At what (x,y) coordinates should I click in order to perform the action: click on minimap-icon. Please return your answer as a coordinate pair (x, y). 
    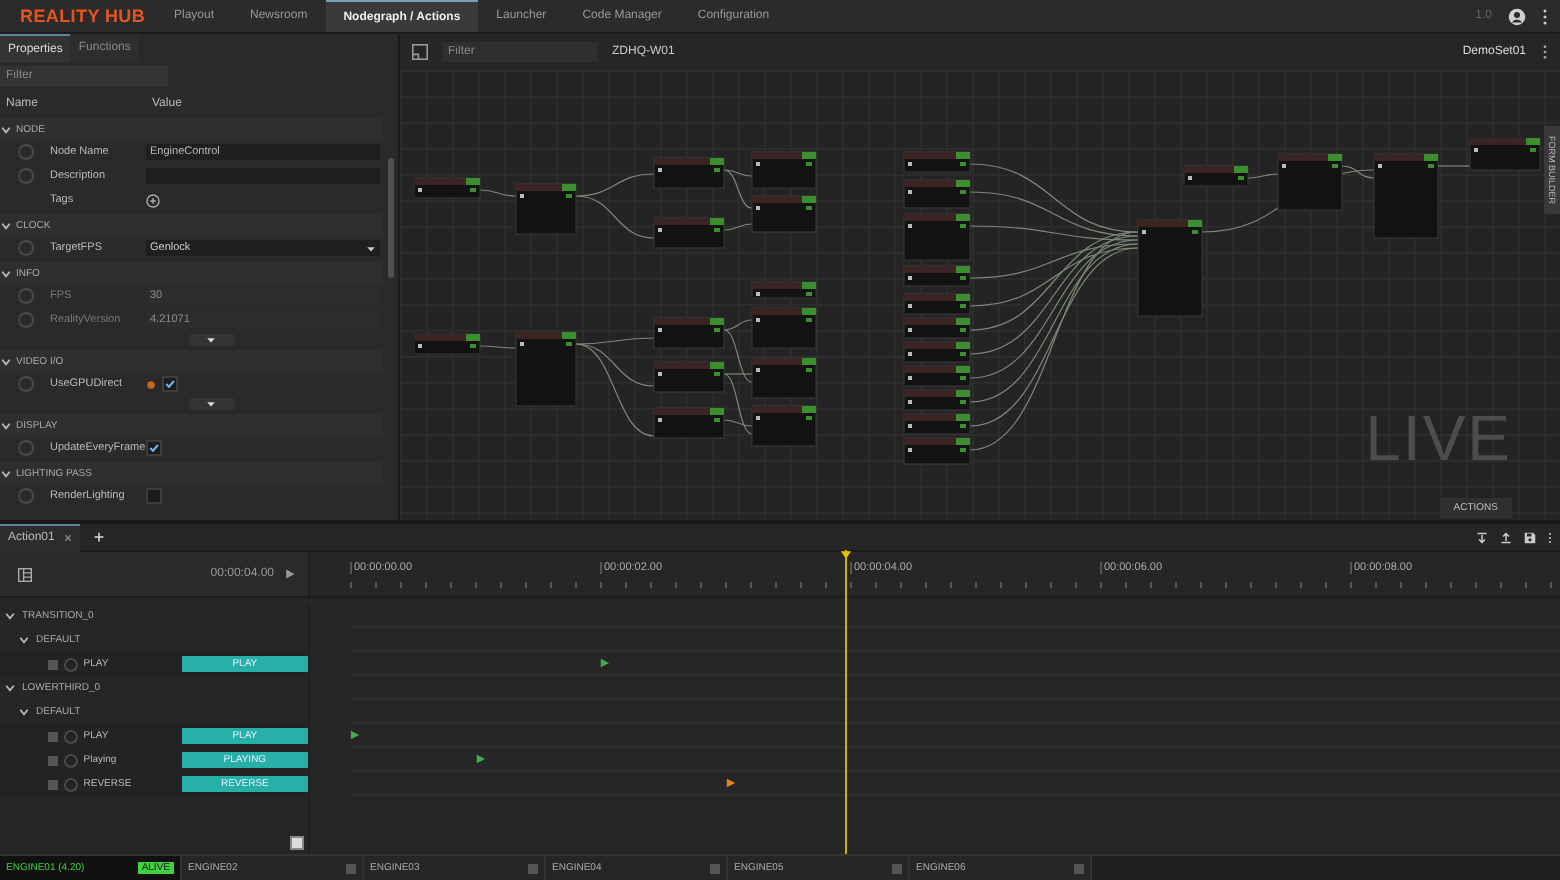
    Looking at the image, I should click on (420, 52).